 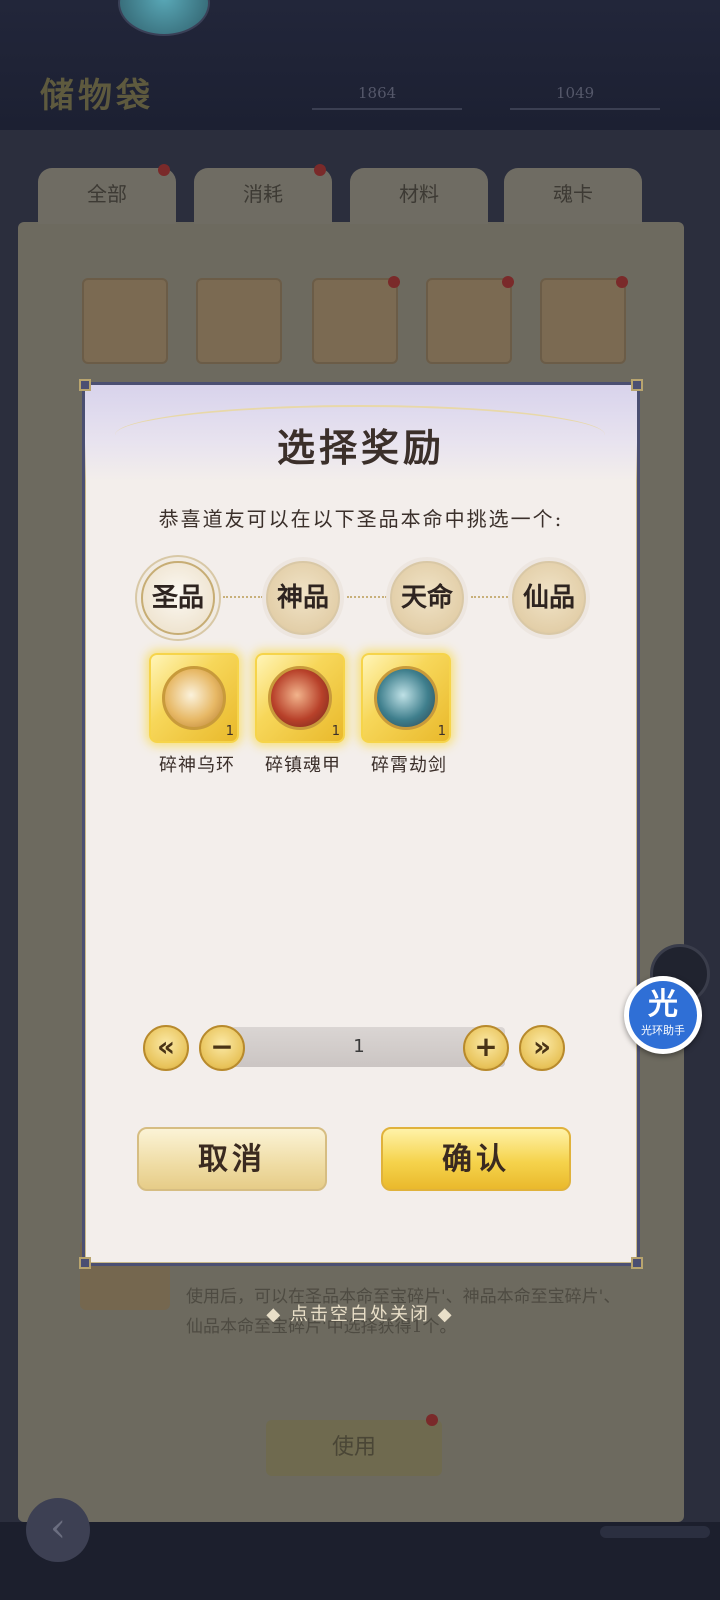 I want to click on use-button: 使用, so click(x=354, y=1445).